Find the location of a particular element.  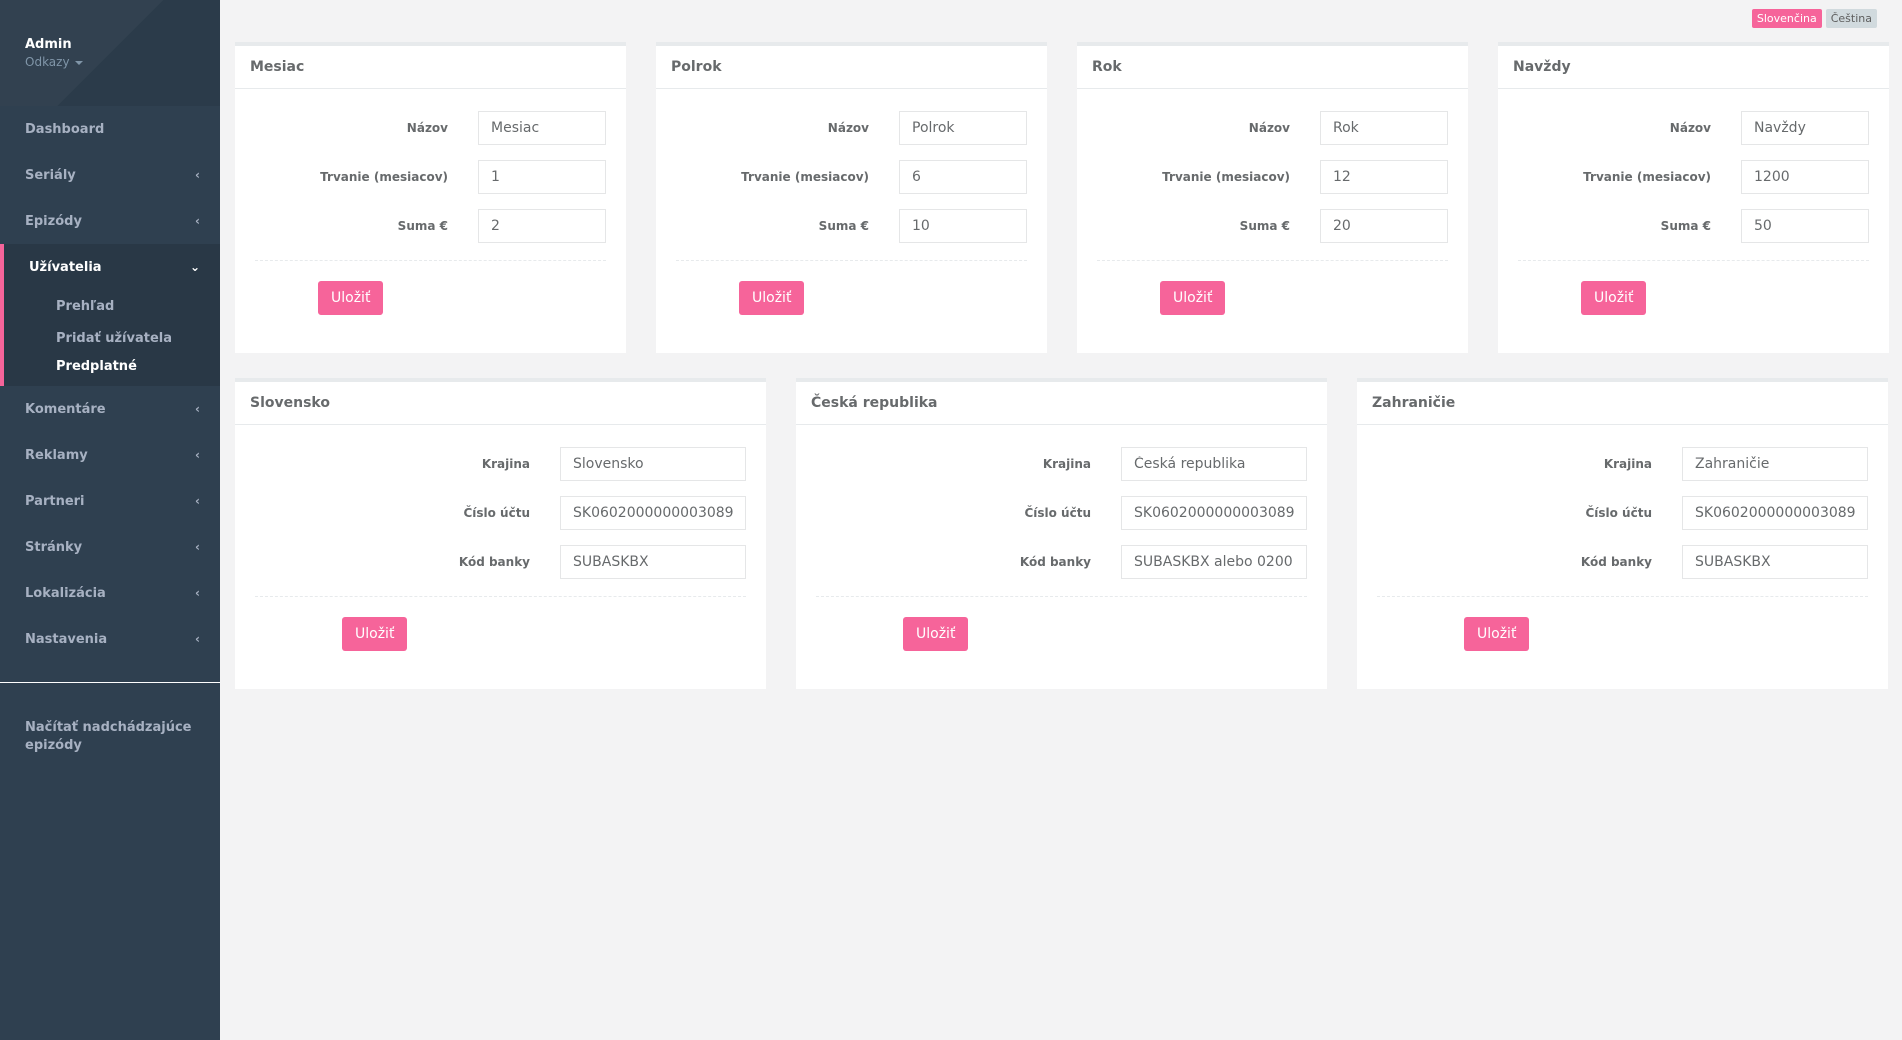

card-title: Polrok is located at coordinates (851, 67).